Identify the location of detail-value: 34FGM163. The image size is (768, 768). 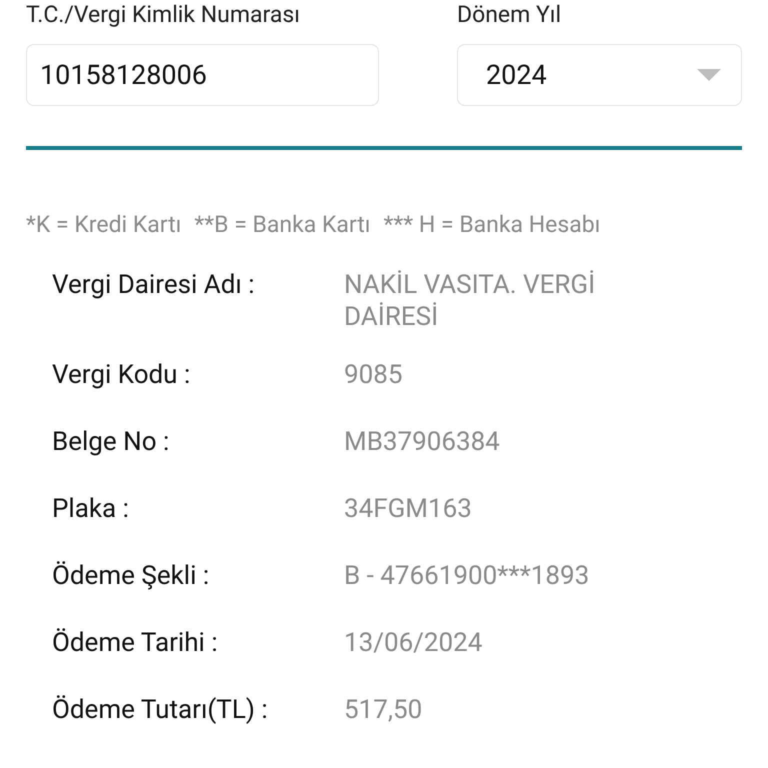
(408, 508).